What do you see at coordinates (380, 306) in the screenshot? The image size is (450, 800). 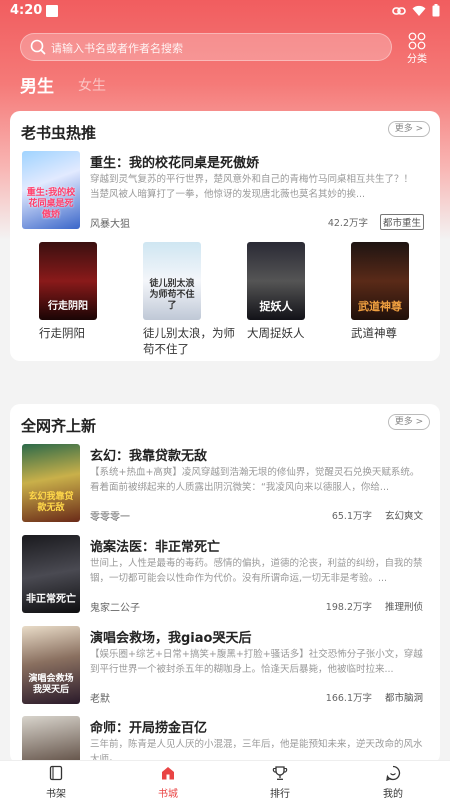 I see `cover-text: 武道神尊` at bounding box center [380, 306].